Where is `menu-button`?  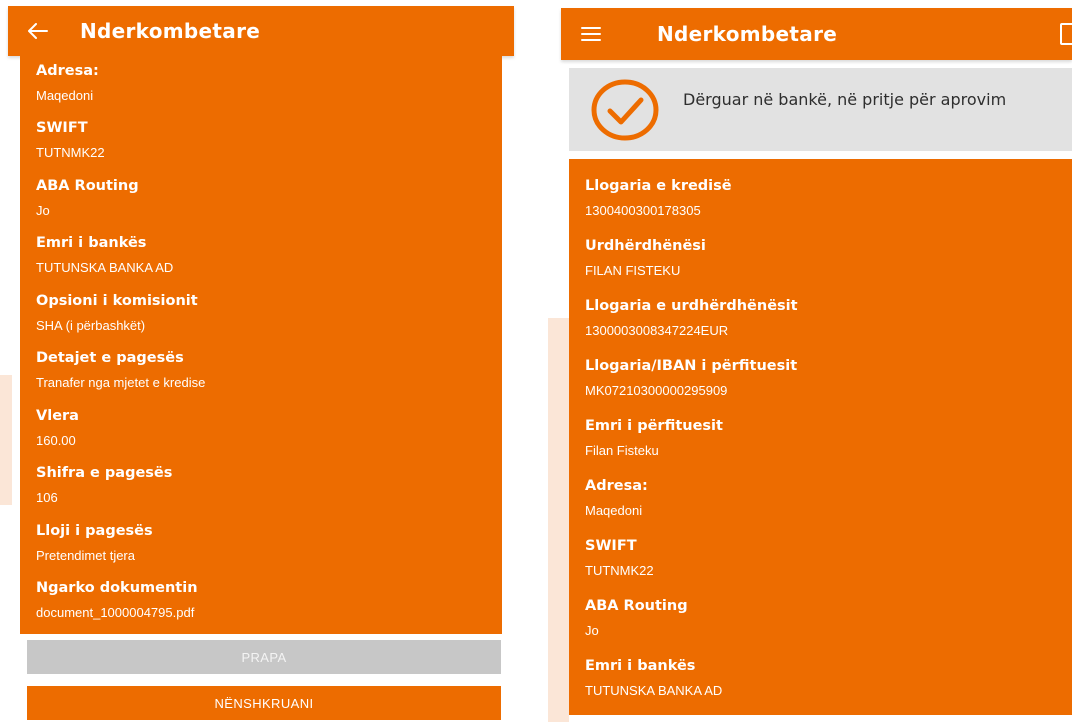 menu-button is located at coordinates (591, 34).